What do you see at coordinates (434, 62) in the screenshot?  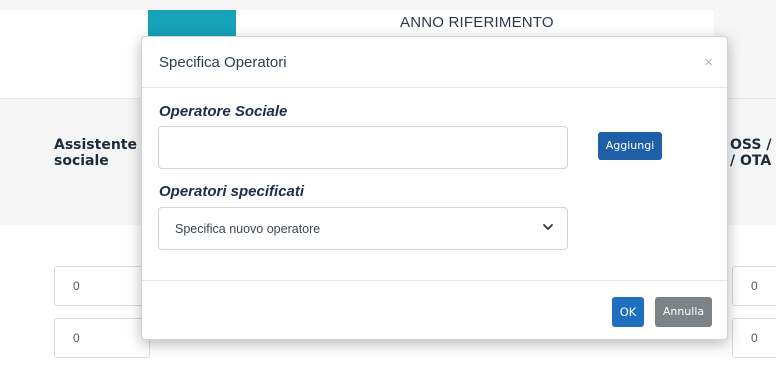 I see `modal-header: Specifica Operatori ×` at bounding box center [434, 62].